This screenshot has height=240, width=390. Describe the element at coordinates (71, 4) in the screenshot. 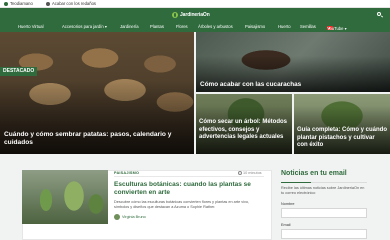

I see `topbar-link-2: Acabar con los redaños` at that location.